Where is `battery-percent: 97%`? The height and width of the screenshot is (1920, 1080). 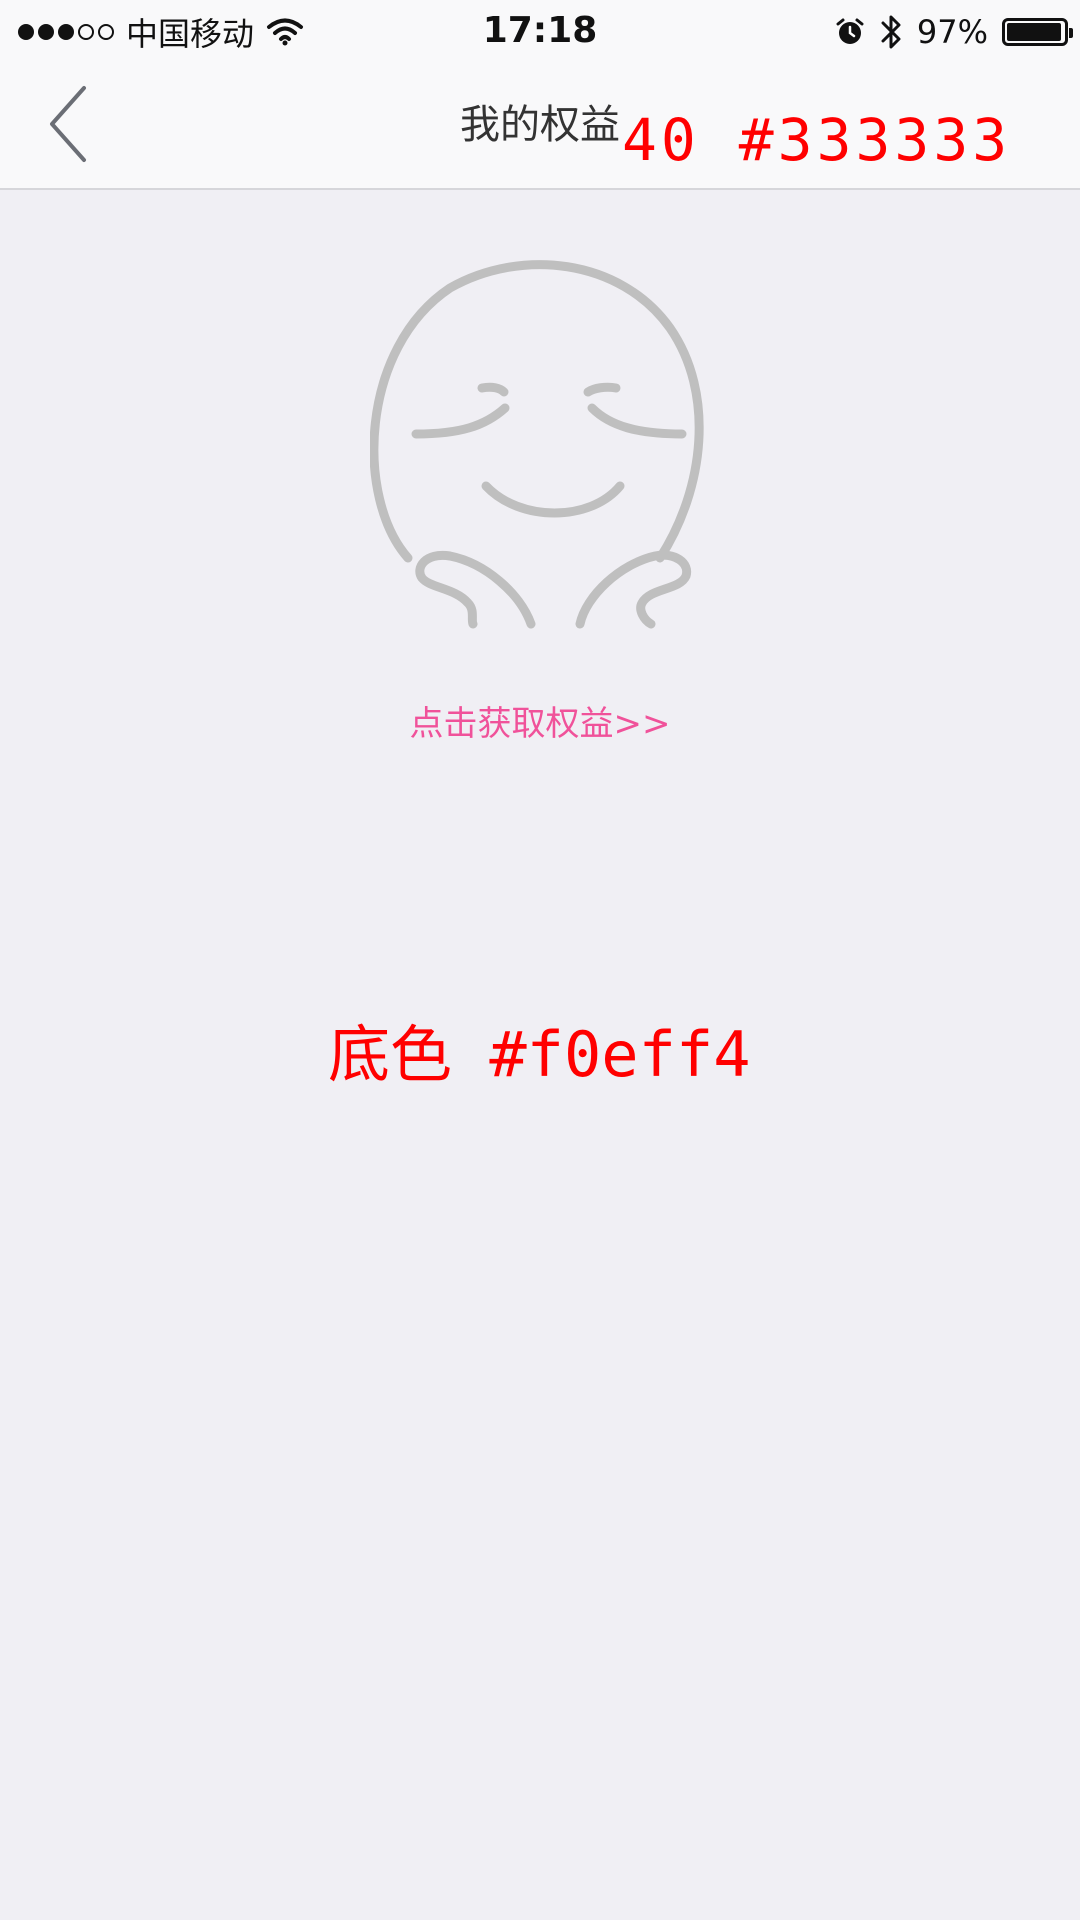
battery-percent: 97% is located at coordinates (952, 32).